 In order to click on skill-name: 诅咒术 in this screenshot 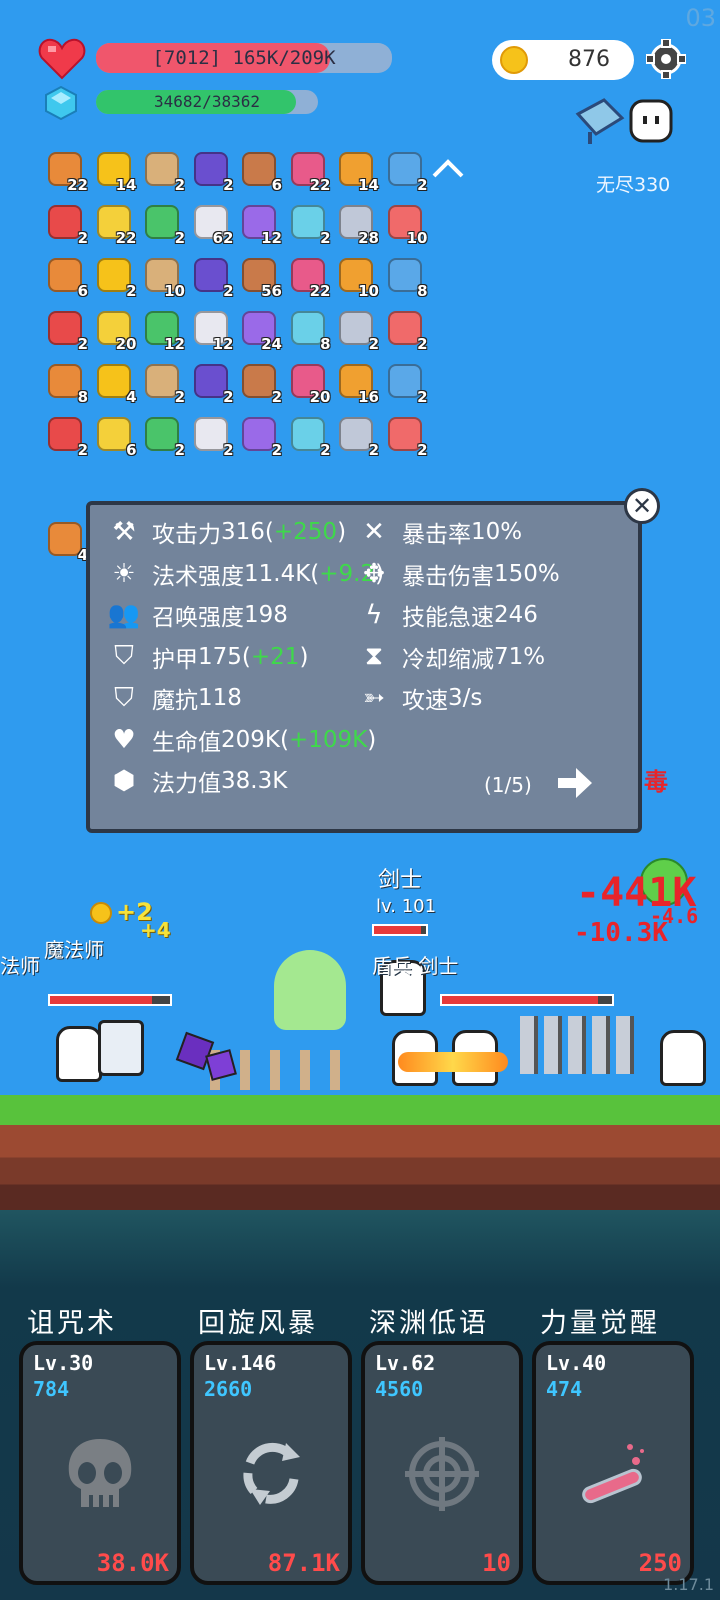, I will do `click(72, 1323)`.